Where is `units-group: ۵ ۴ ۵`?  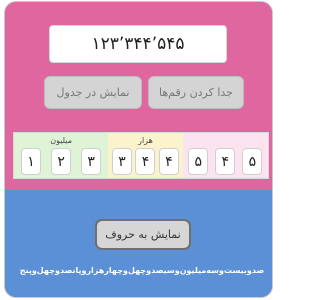
units-group: ۵ ۴ ۵ is located at coordinates (225, 155).